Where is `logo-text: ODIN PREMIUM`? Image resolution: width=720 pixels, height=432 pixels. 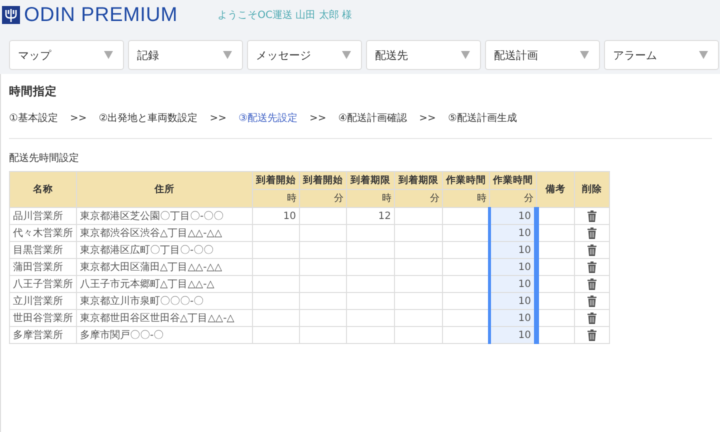
logo-text: ODIN PREMIUM is located at coordinates (101, 15).